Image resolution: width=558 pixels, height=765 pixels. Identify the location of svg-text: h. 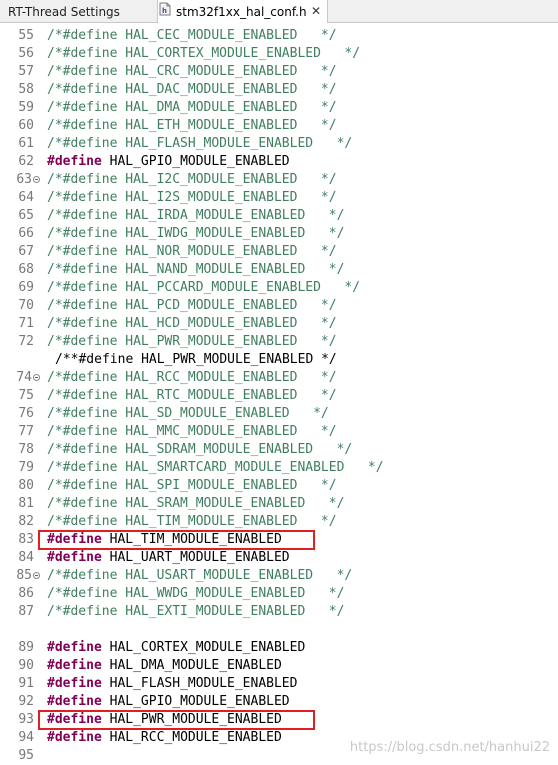
(164, 11).